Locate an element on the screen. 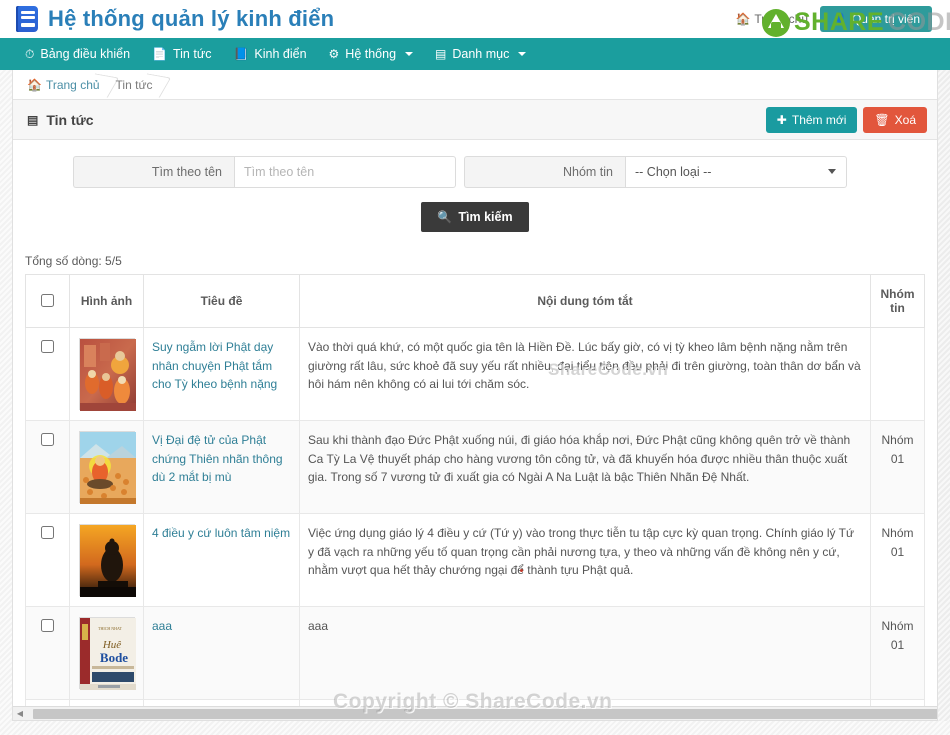 The height and width of the screenshot is (735, 950). header-group: Nhóm tin is located at coordinates (897, 301).